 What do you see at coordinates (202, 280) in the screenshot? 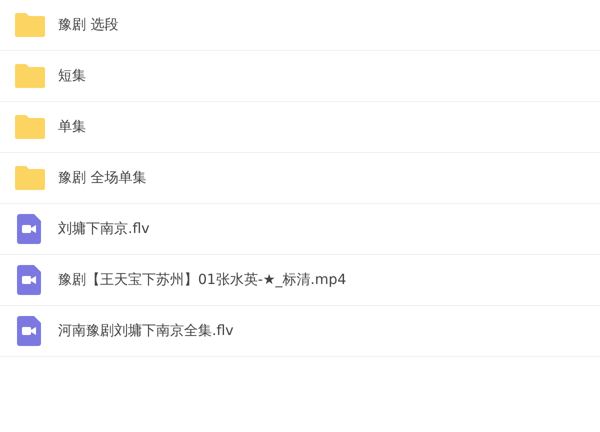
I see `file-name: 豫剧【王天宝下苏州】01张水英-★_标清.mp4` at bounding box center [202, 280].